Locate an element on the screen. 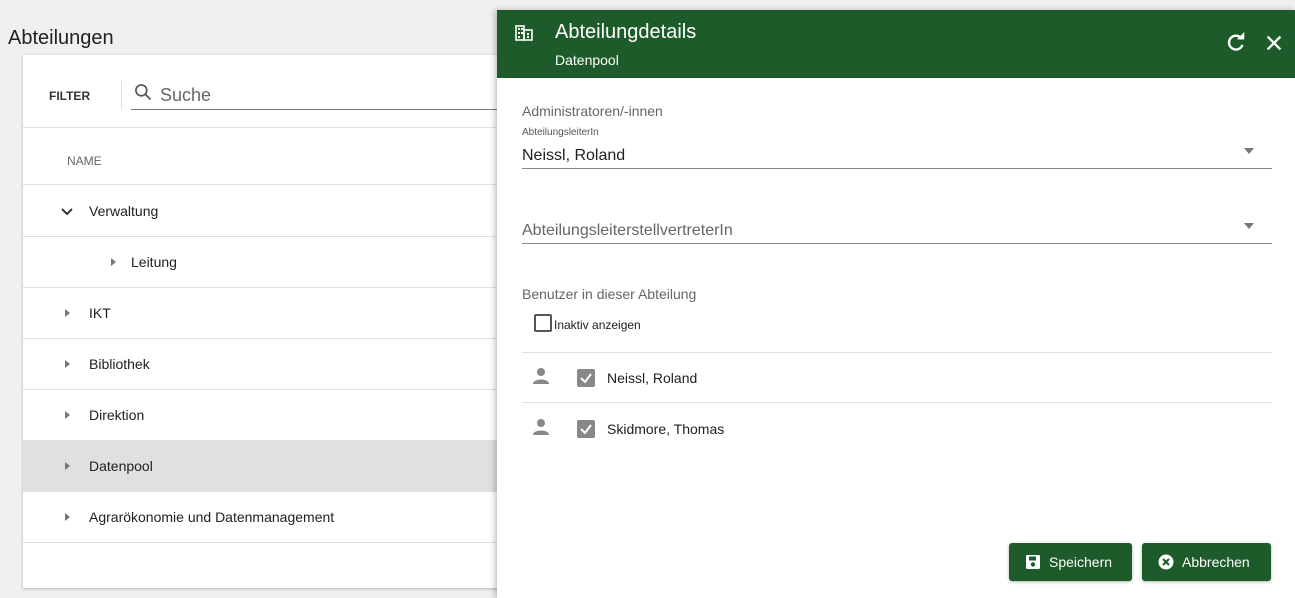 The width and height of the screenshot is (1295, 598). tree-item-direktion: Direktion is located at coordinates (271, 415).